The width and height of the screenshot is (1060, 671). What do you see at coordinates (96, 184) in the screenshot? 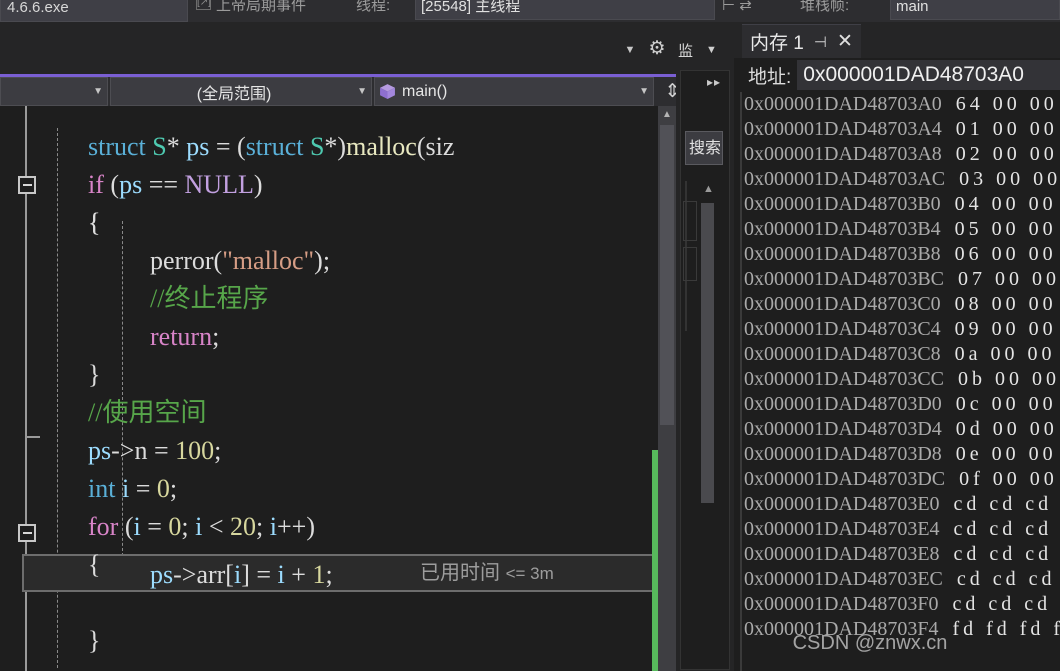
I see `code-token: if` at bounding box center [96, 184].